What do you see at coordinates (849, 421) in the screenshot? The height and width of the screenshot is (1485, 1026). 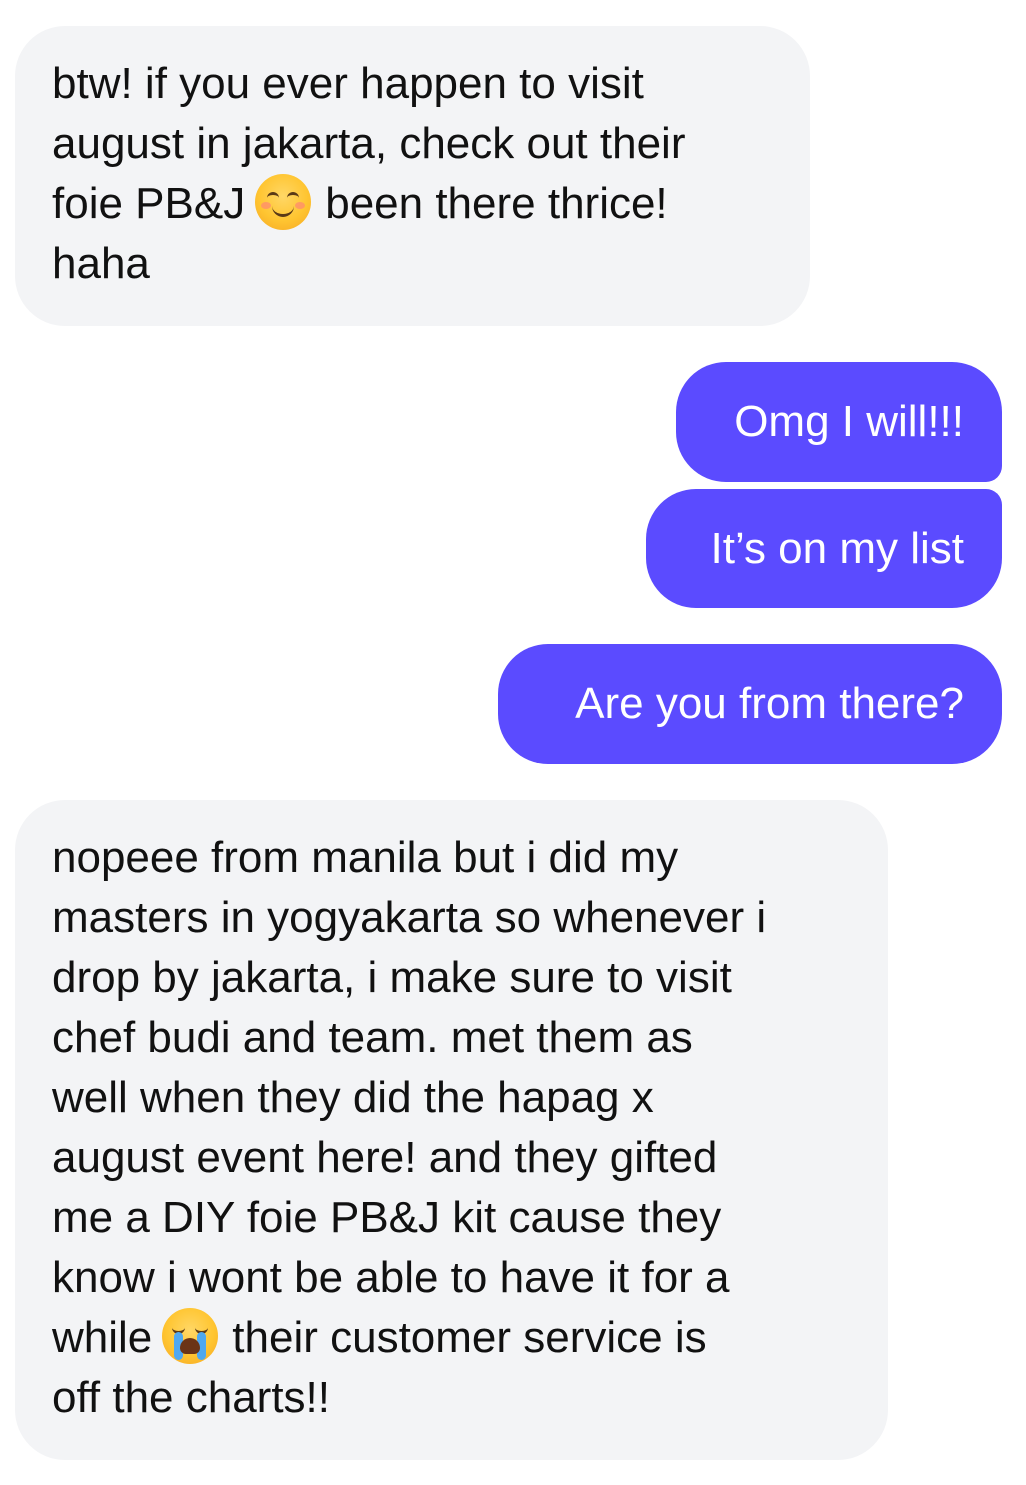 I see `message-text: Omg I will!!!` at bounding box center [849, 421].